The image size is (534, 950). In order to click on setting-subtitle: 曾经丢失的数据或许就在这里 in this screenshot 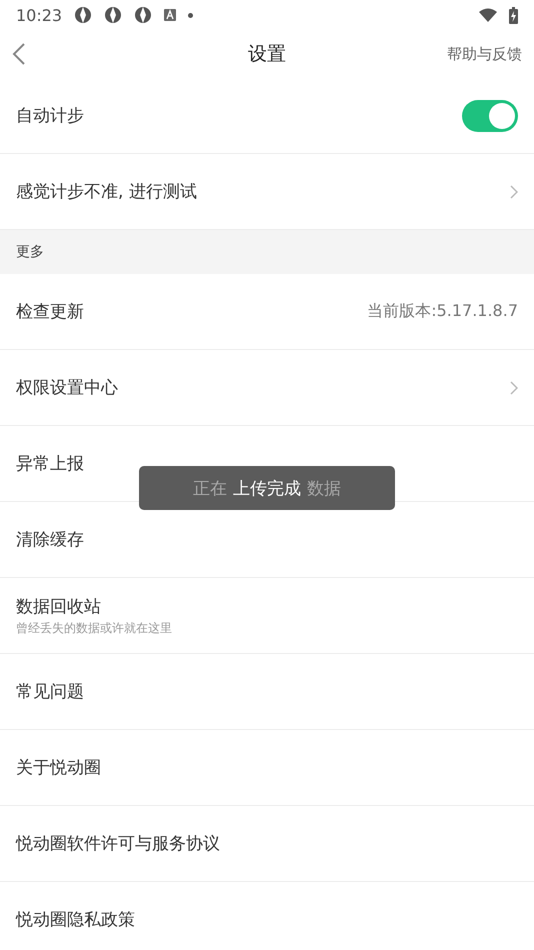, I will do `click(94, 628)`.